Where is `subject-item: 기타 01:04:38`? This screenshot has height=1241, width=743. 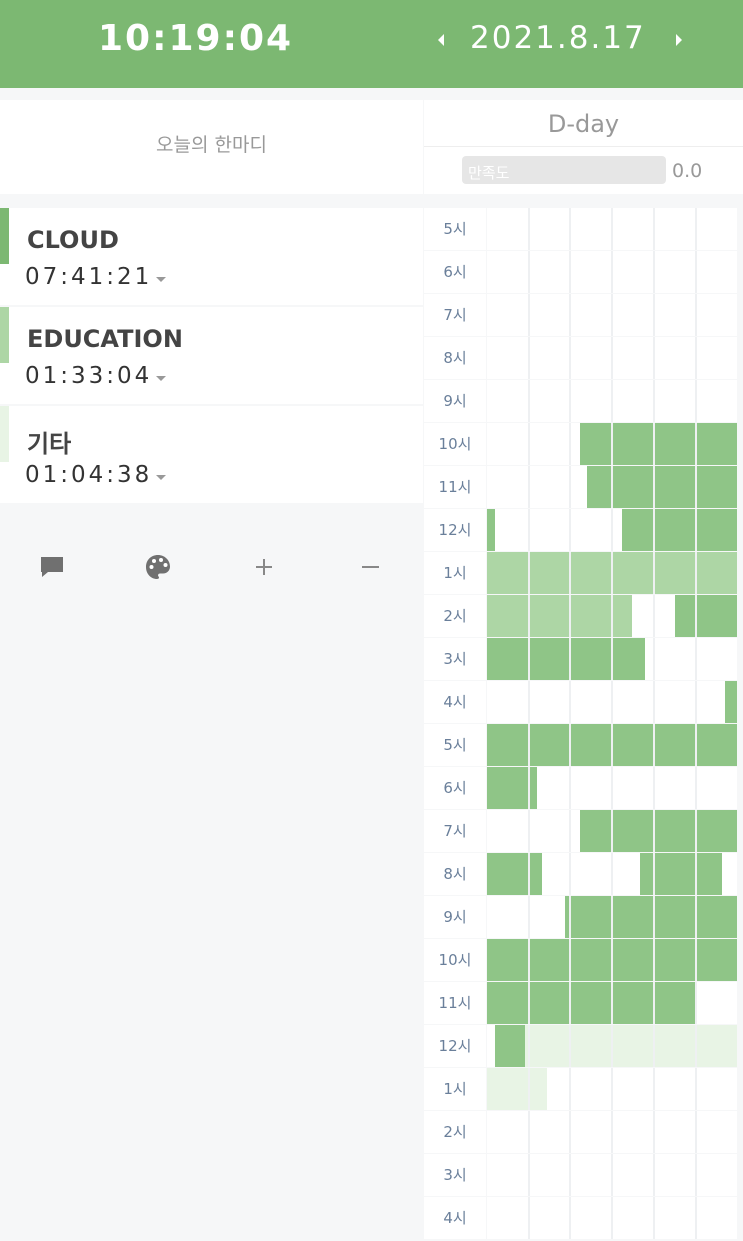
subject-item: 기타 01:04:38 is located at coordinates (211, 454).